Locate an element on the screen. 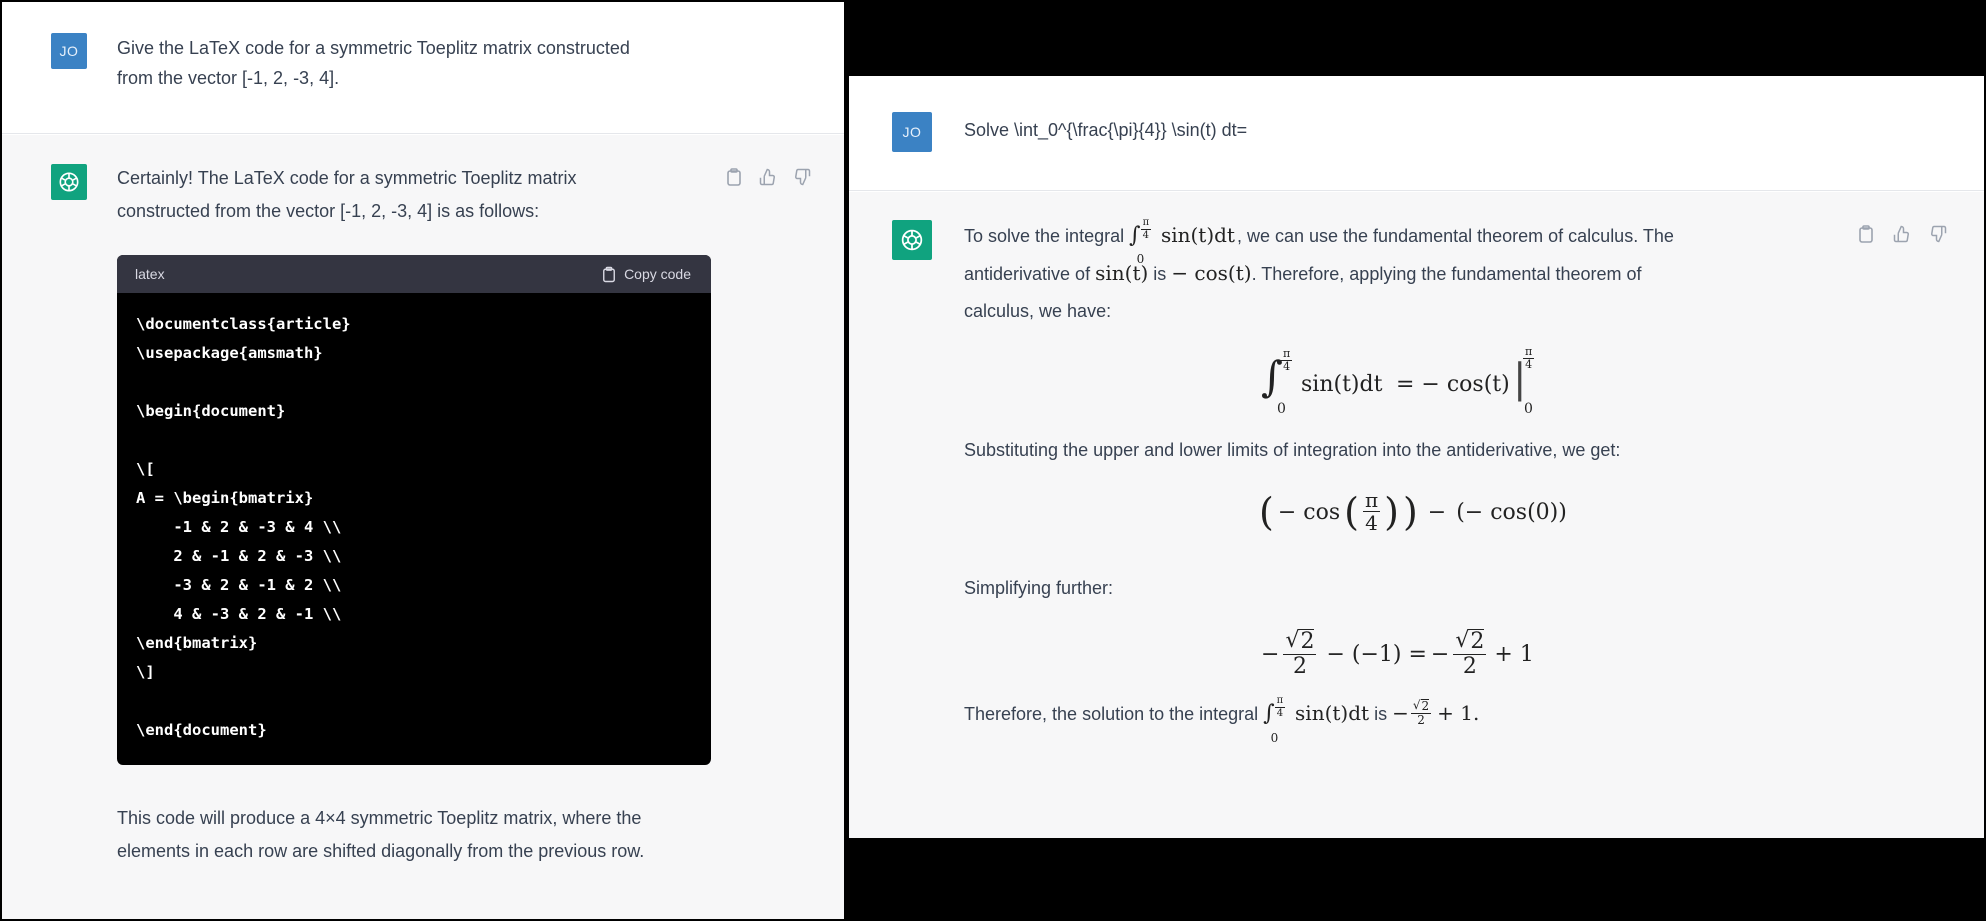  code-header: latex Copy code is located at coordinates (414, 274).